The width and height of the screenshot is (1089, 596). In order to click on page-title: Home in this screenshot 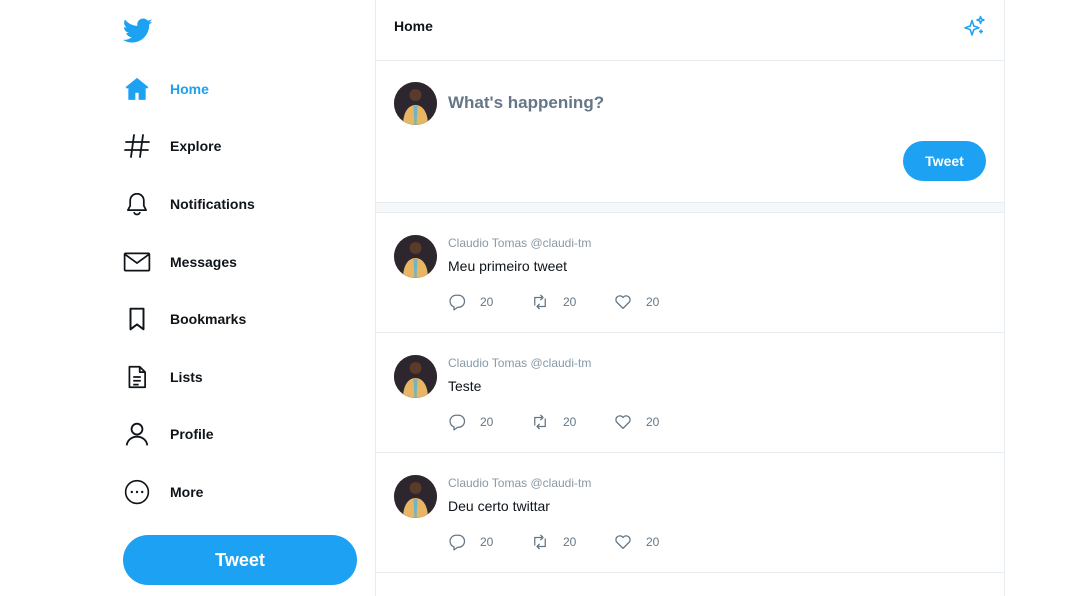, I will do `click(413, 26)`.